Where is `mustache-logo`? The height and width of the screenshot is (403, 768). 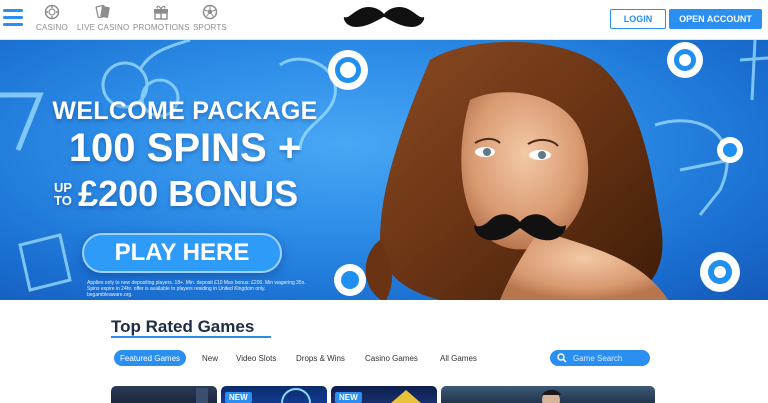 mustache-logo is located at coordinates (384, 19).